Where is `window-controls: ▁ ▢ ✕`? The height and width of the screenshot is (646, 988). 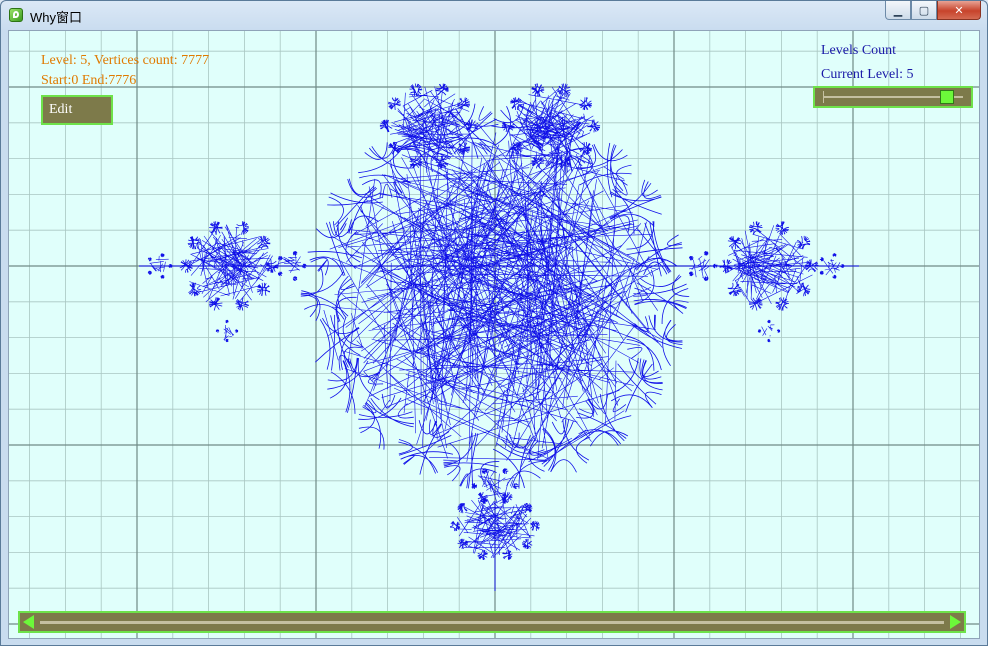
window-controls: ▁ ▢ ✕ is located at coordinates (933, 11).